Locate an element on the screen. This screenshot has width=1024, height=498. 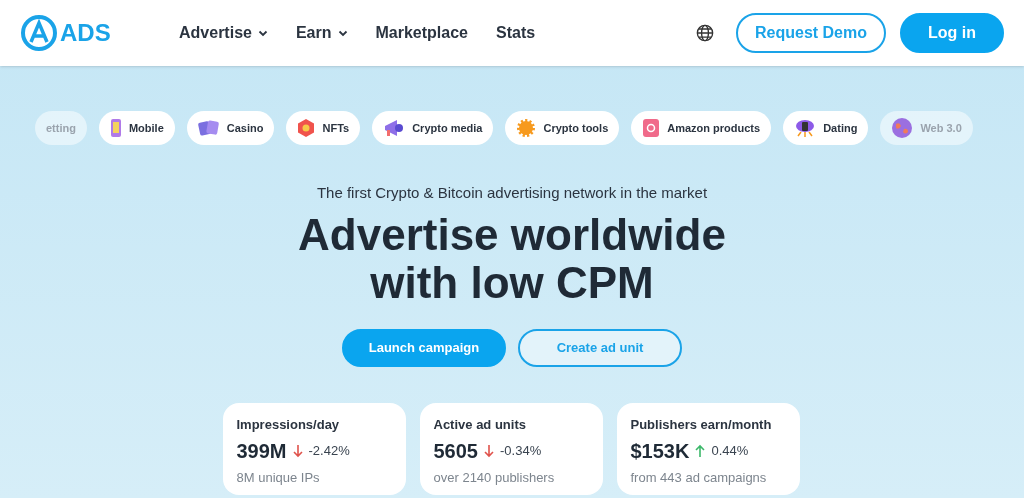
stat-change: -2.42% is located at coordinates (329, 451).